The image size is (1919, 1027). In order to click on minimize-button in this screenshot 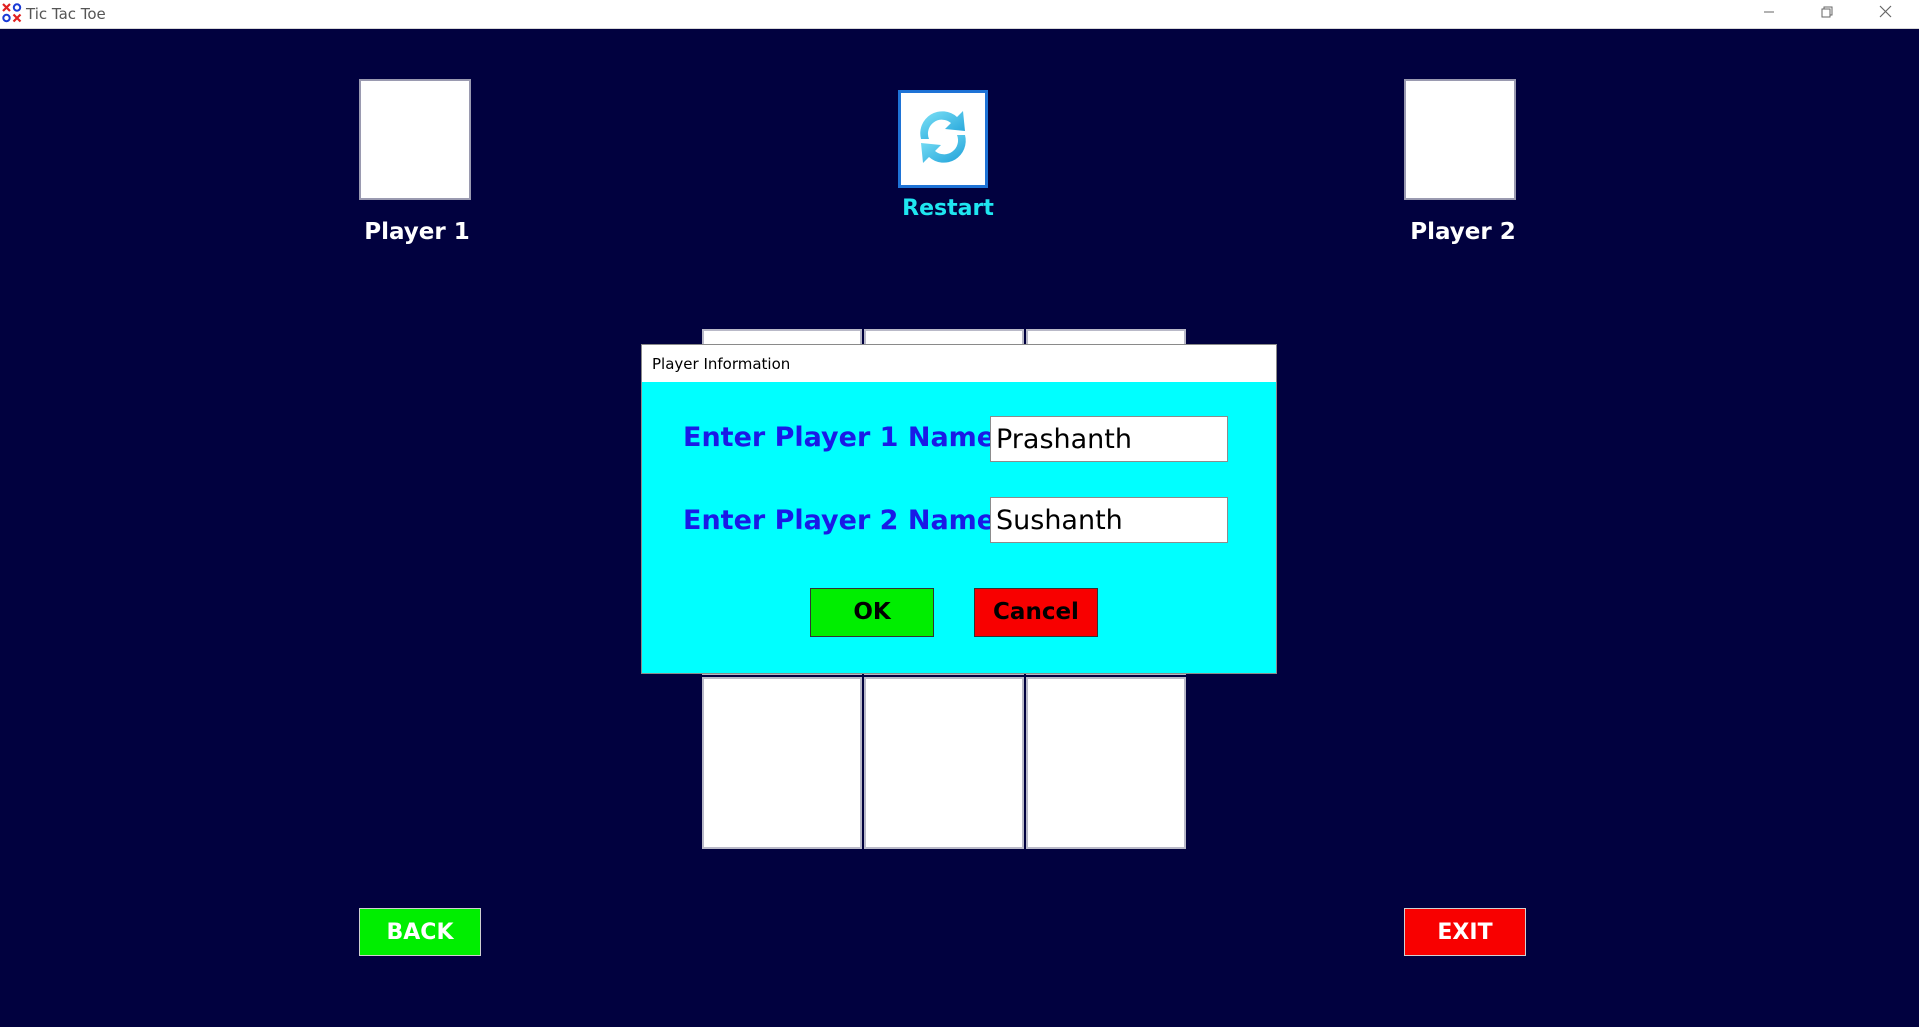, I will do `click(1769, 14)`.